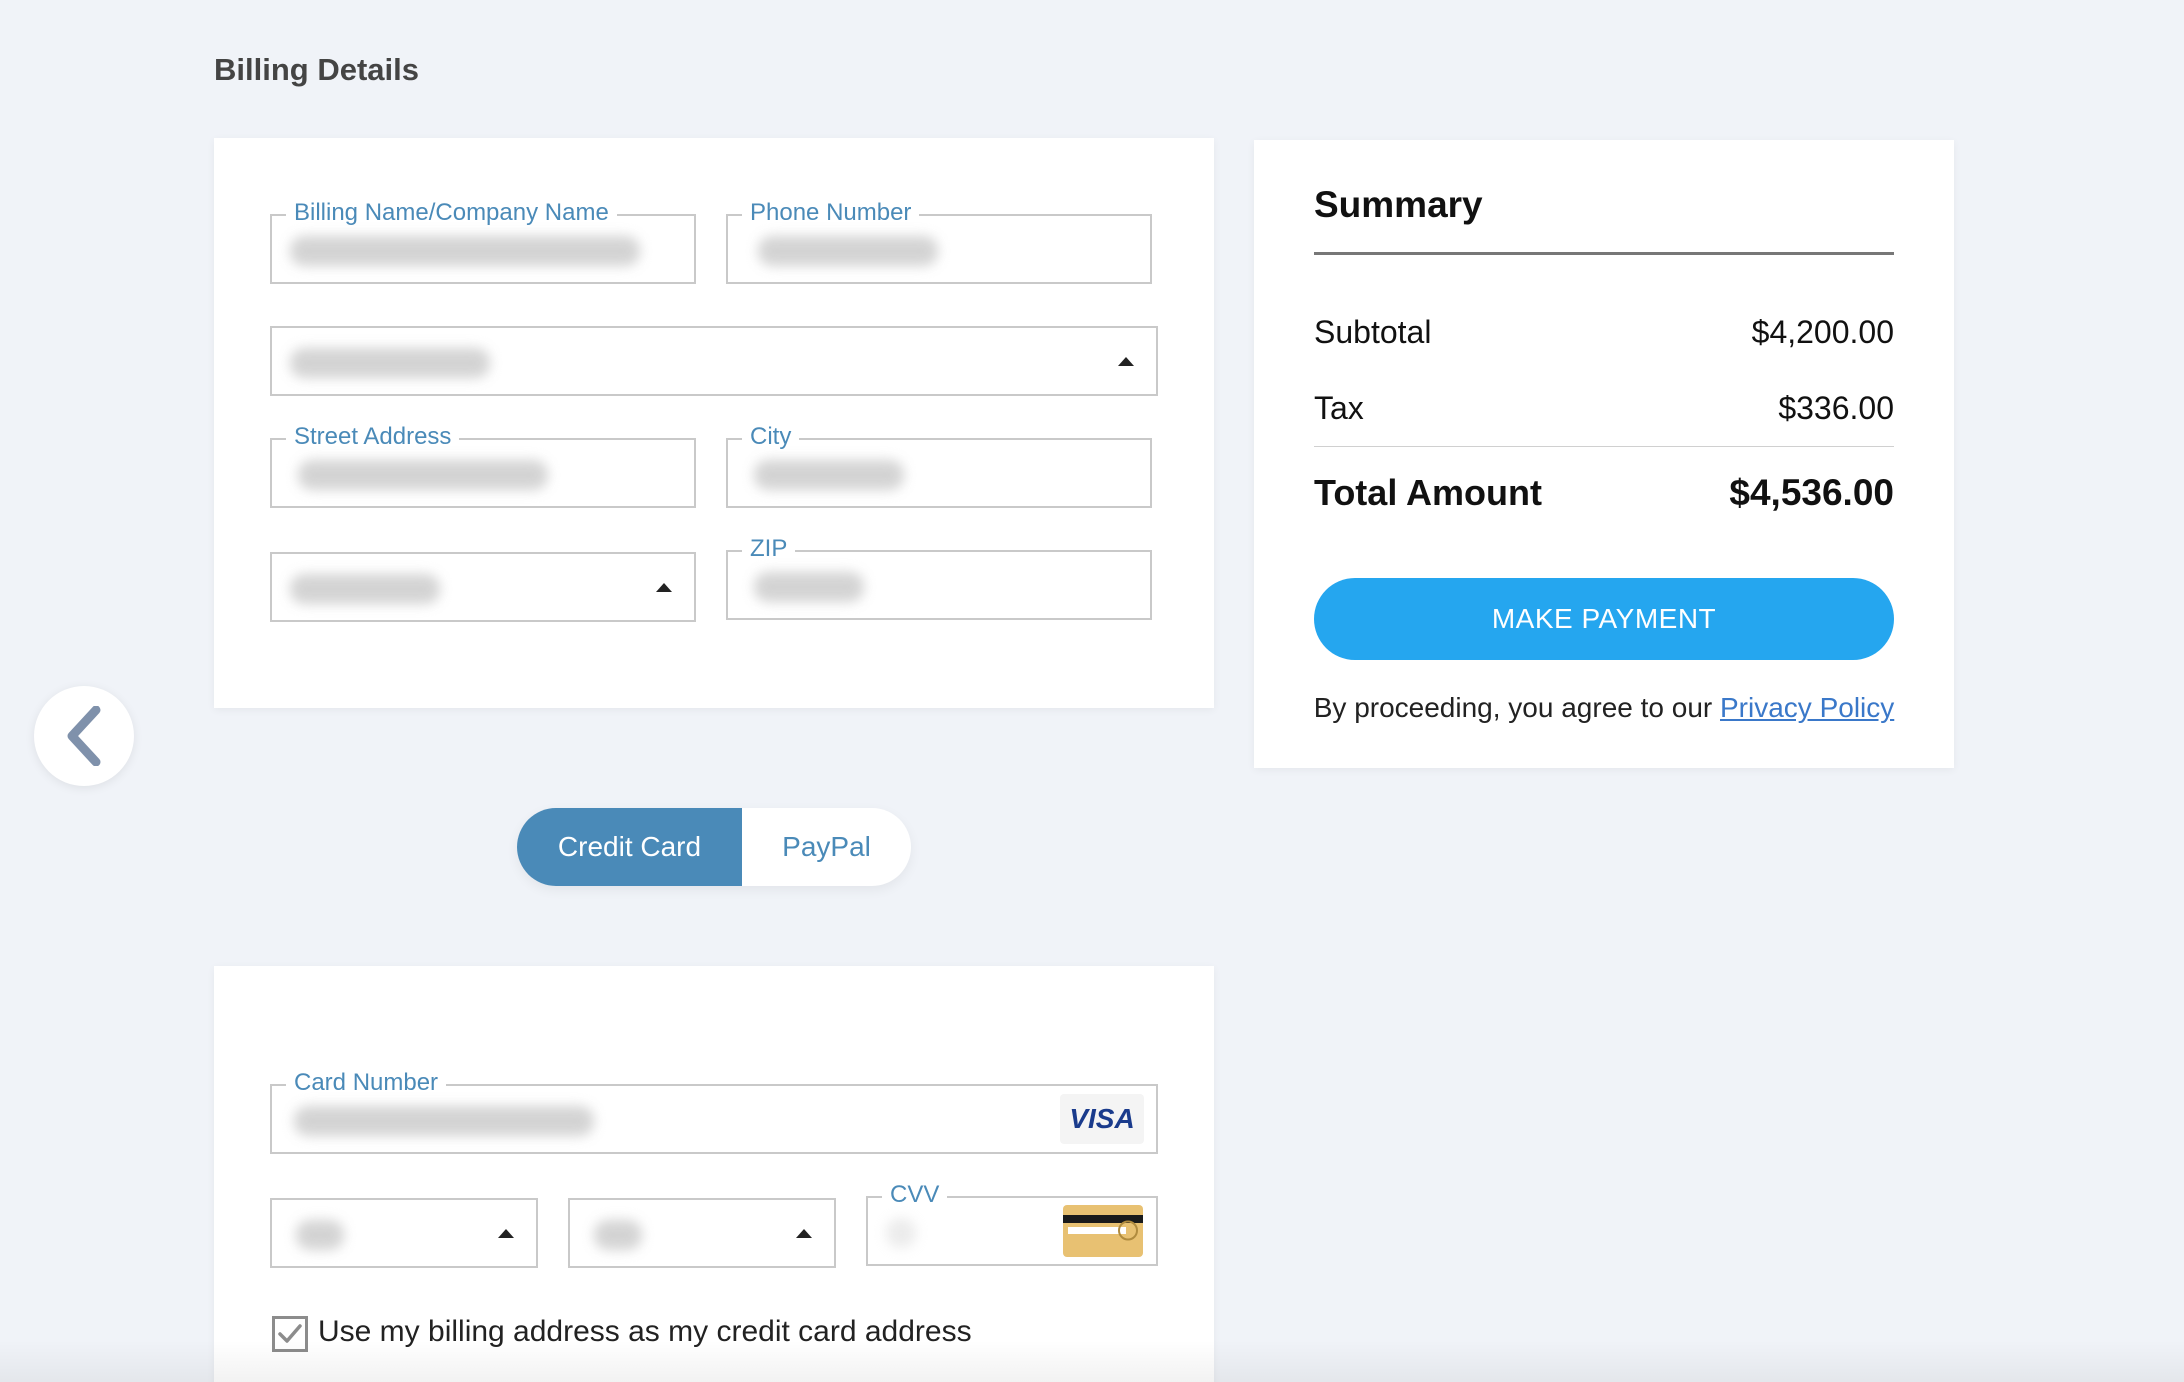 The height and width of the screenshot is (1382, 2184). I want to click on zip-field: ZIP, so click(939, 576).